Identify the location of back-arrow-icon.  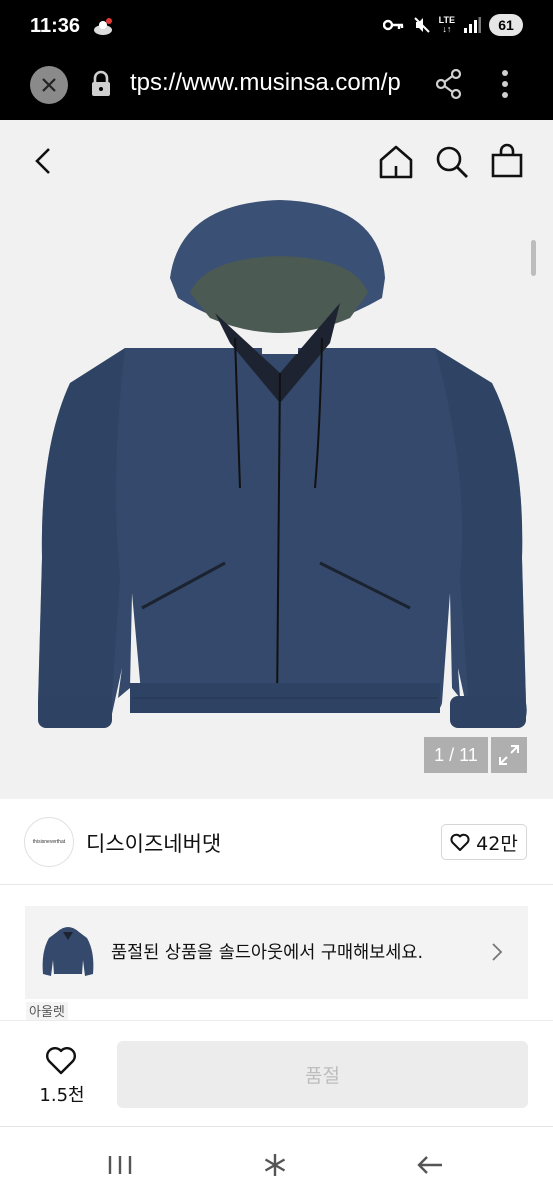
(43, 161).